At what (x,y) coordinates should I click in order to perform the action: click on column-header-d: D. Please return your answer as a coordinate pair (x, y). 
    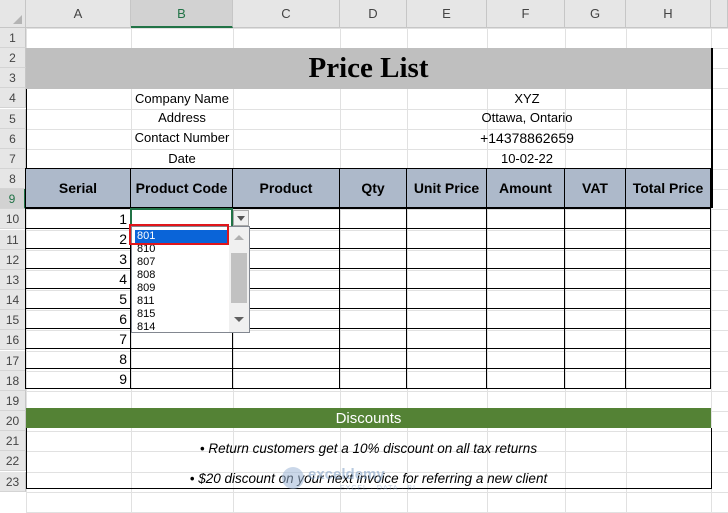
    Looking at the image, I should click on (373, 14).